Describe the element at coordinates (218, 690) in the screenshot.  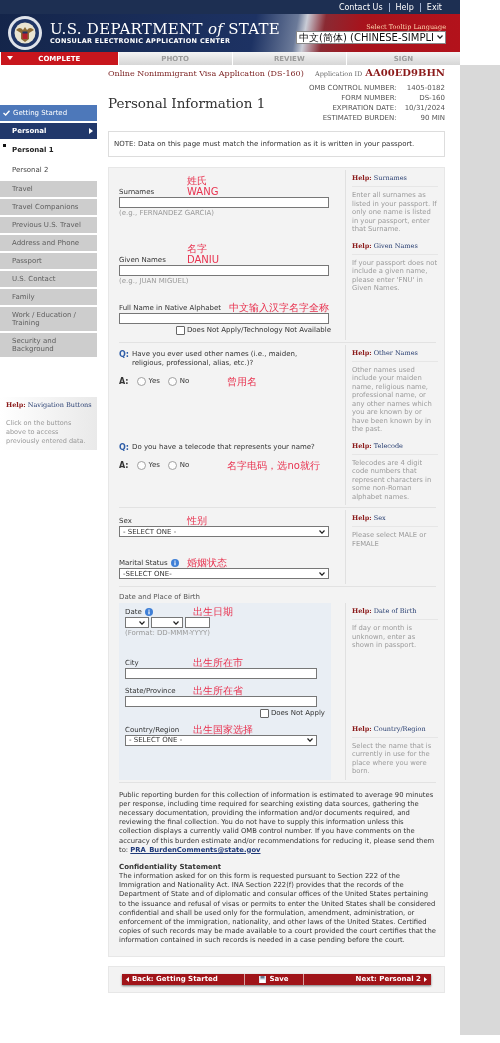
I see `annotation: 出生所在省` at that location.